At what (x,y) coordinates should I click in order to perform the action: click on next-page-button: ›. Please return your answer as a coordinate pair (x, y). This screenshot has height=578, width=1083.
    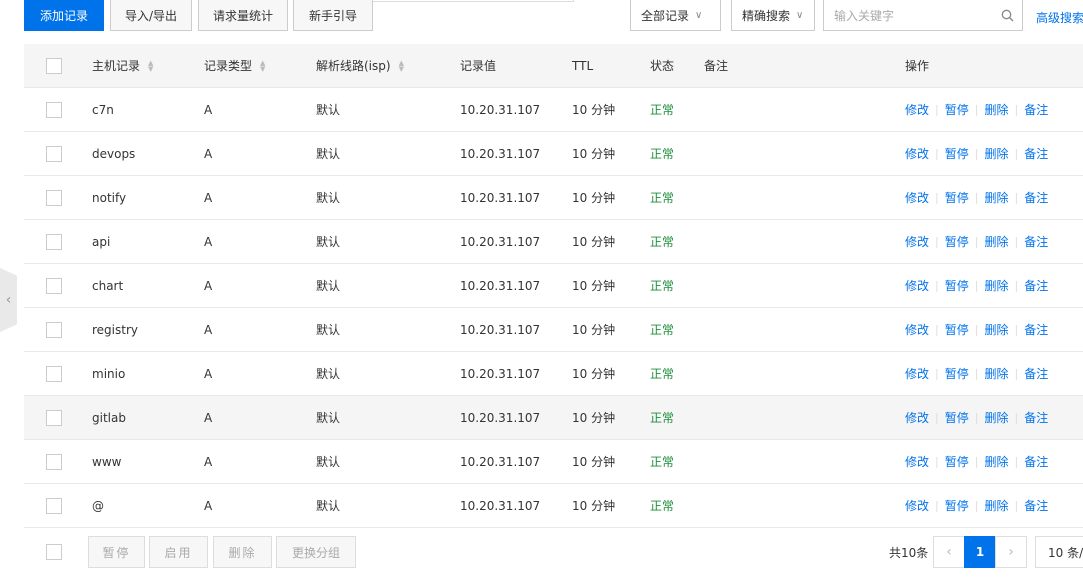
    Looking at the image, I should click on (1011, 552).